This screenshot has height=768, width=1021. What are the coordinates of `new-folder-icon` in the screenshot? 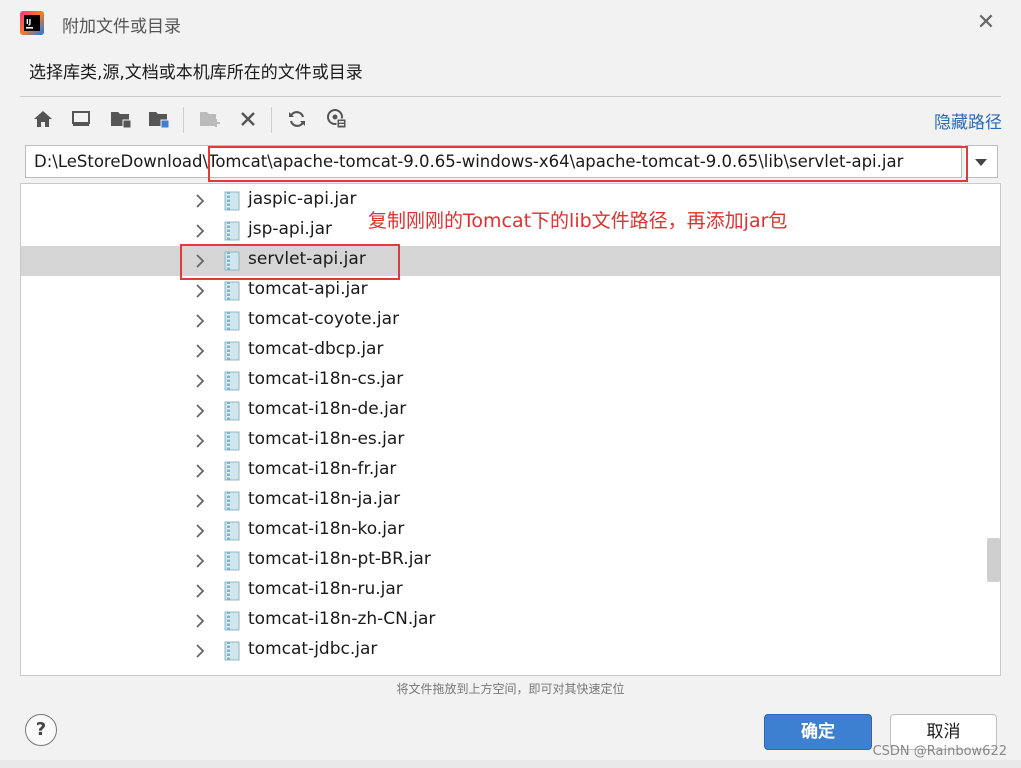 It's located at (210, 119).